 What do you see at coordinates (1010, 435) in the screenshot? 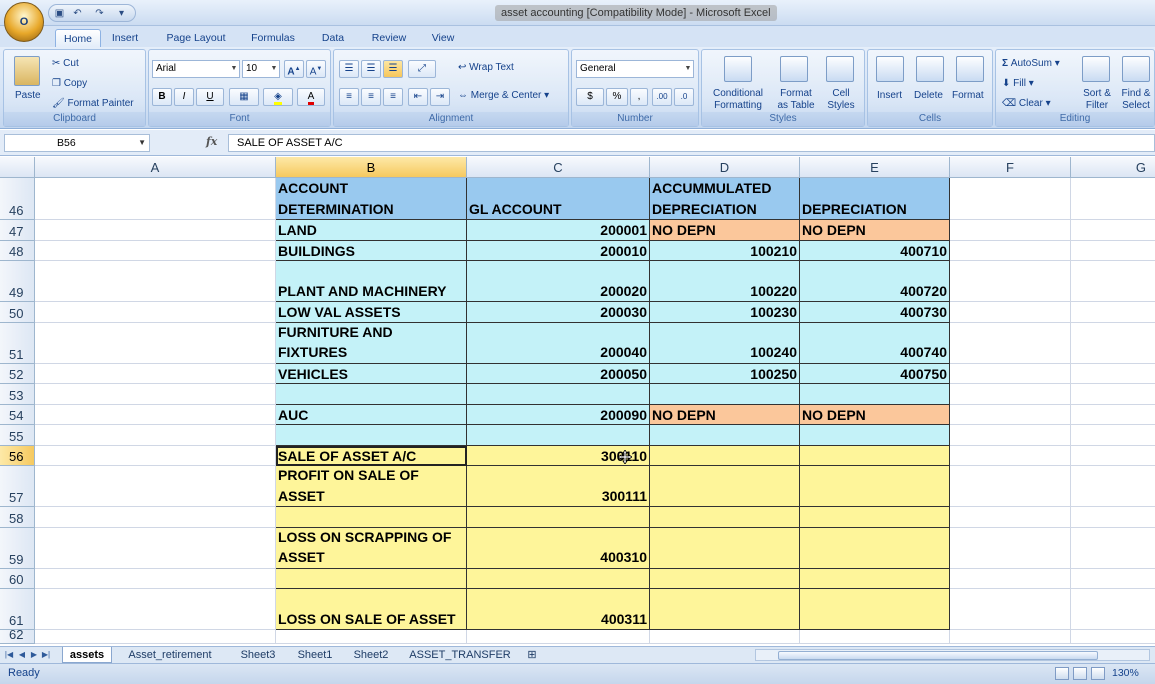
I see `cell-f55` at bounding box center [1010, 435].